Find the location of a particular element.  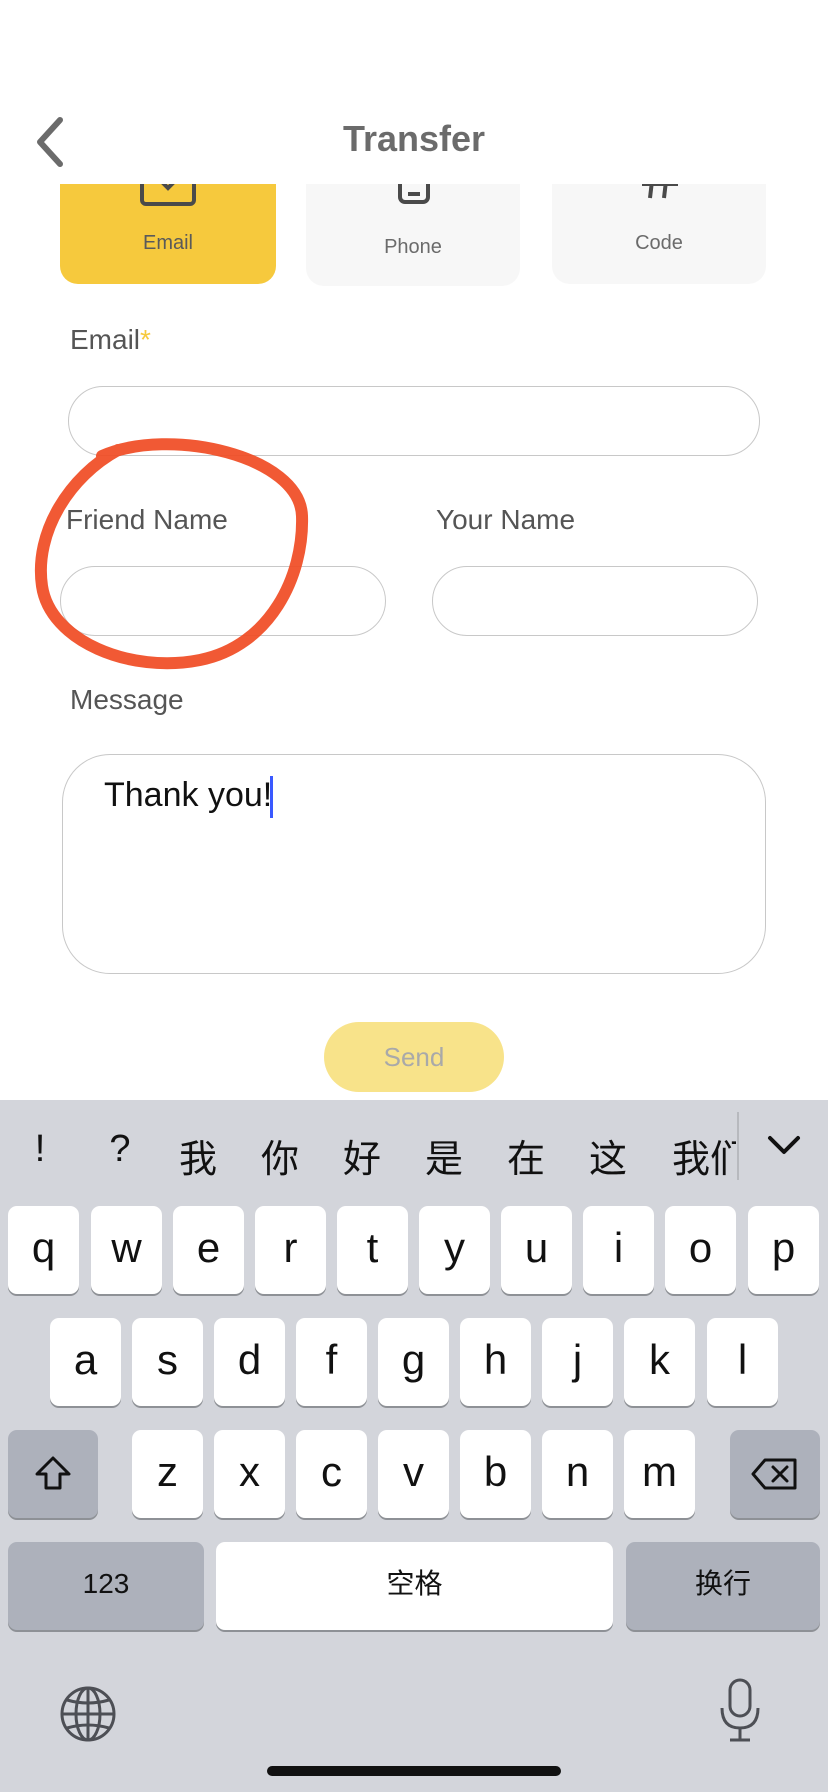

candidate-9: 我们 is located at coordinates (704, 1155).